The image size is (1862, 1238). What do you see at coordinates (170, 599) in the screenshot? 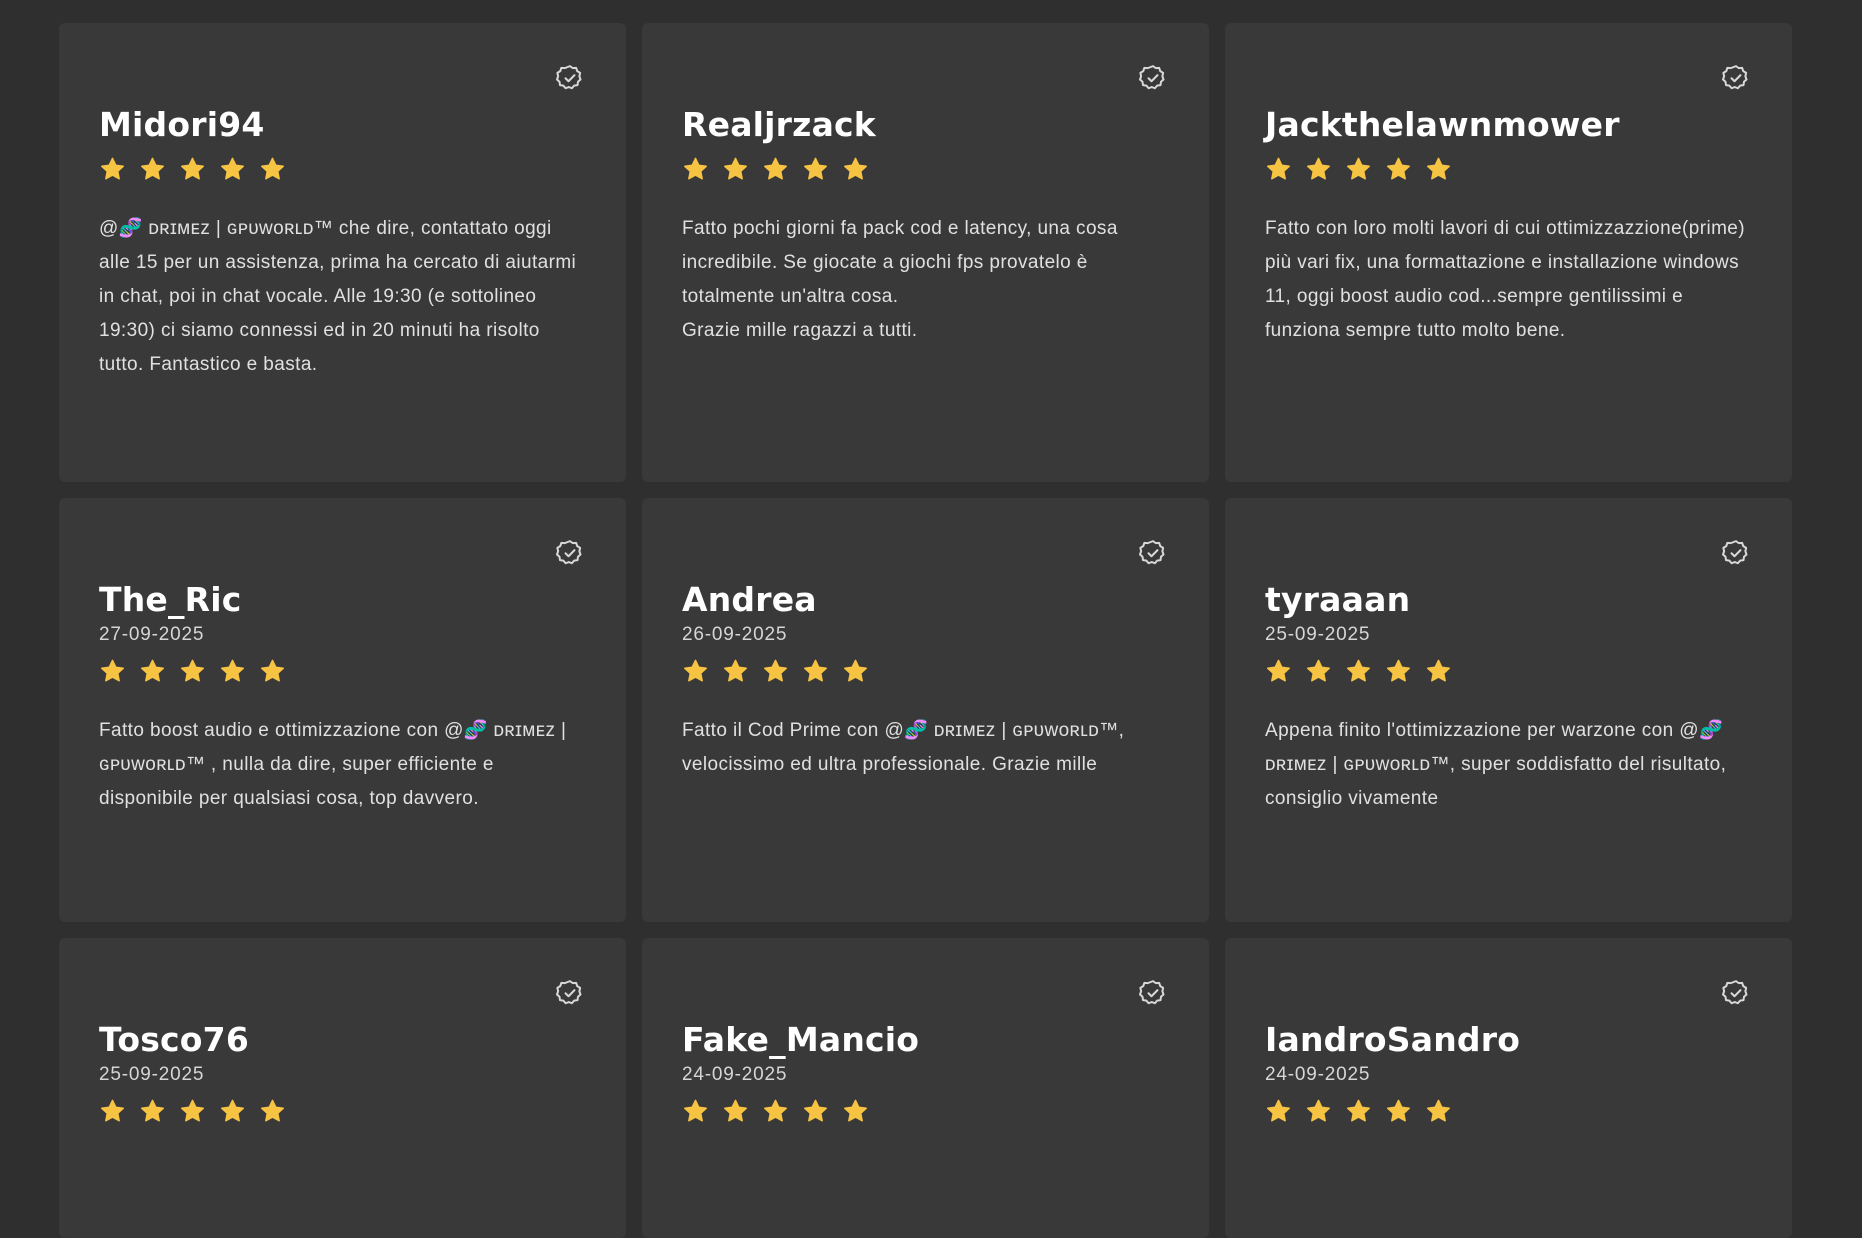
I see `reviewer-name: The_Ric` at bounding box center [170, 599].